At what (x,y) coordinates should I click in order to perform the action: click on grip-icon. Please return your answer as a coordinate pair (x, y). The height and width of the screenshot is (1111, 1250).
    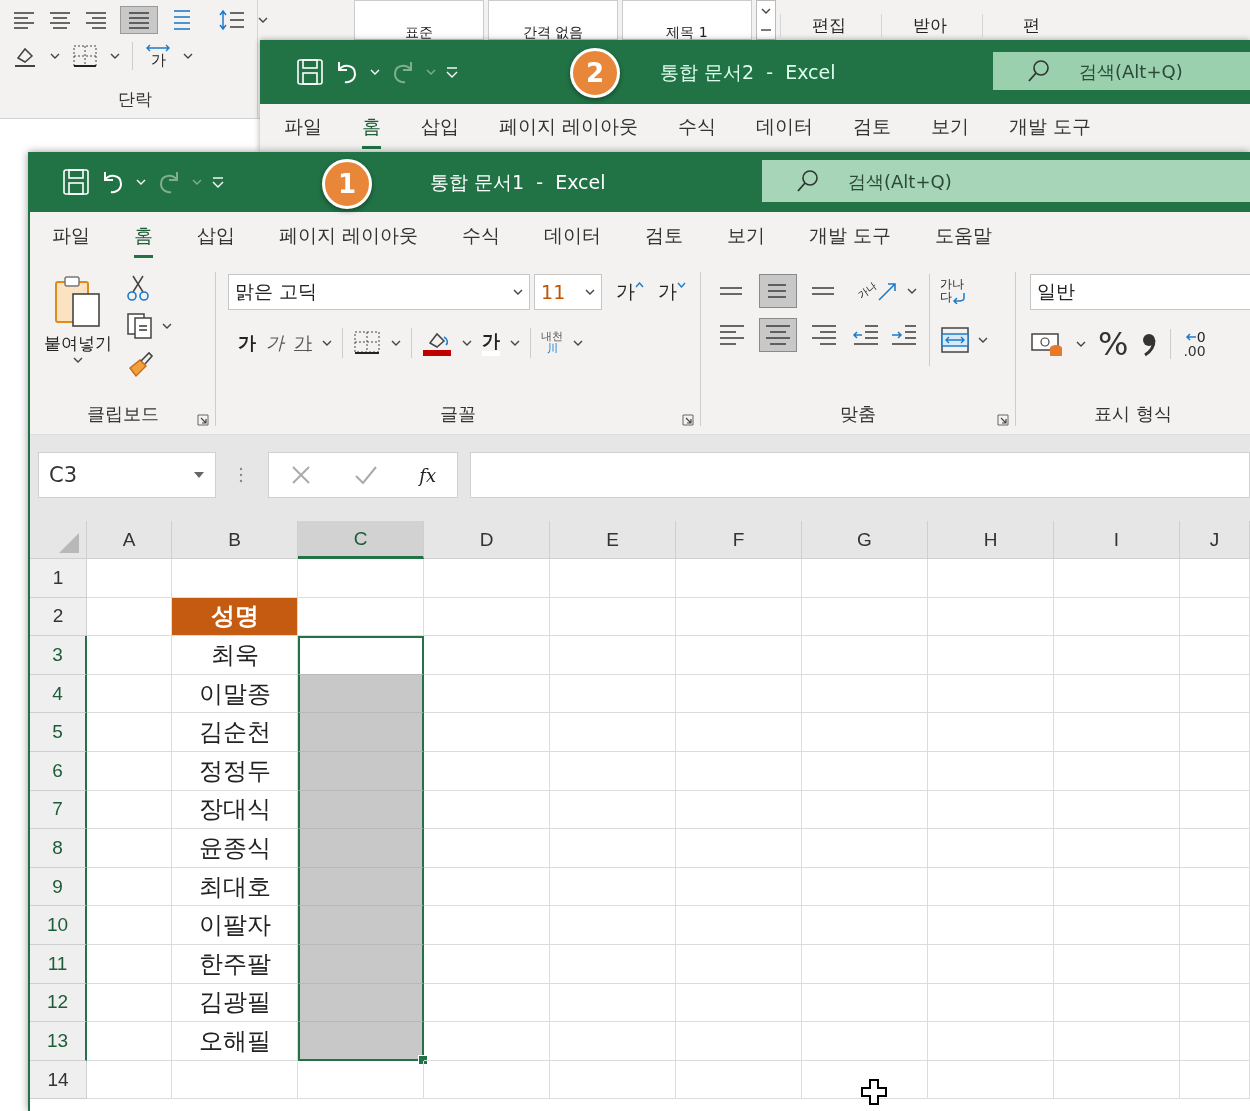
    Looking at the image, I should click on (241, 475).